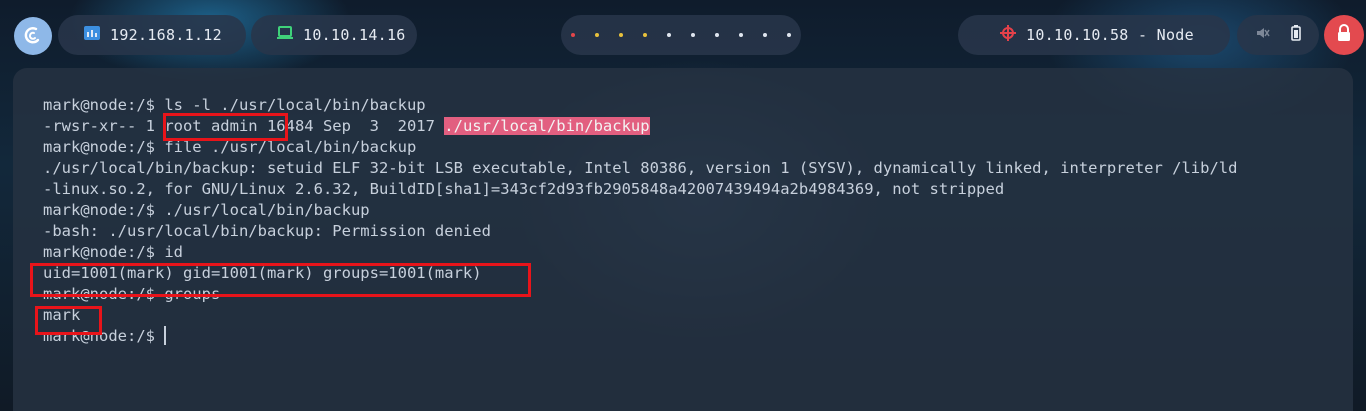 The width and height of the screenshot is (1366, 411). Describe the element at coordinates (285, 35) in the screenshot. I see `laptop-icon` at that location.